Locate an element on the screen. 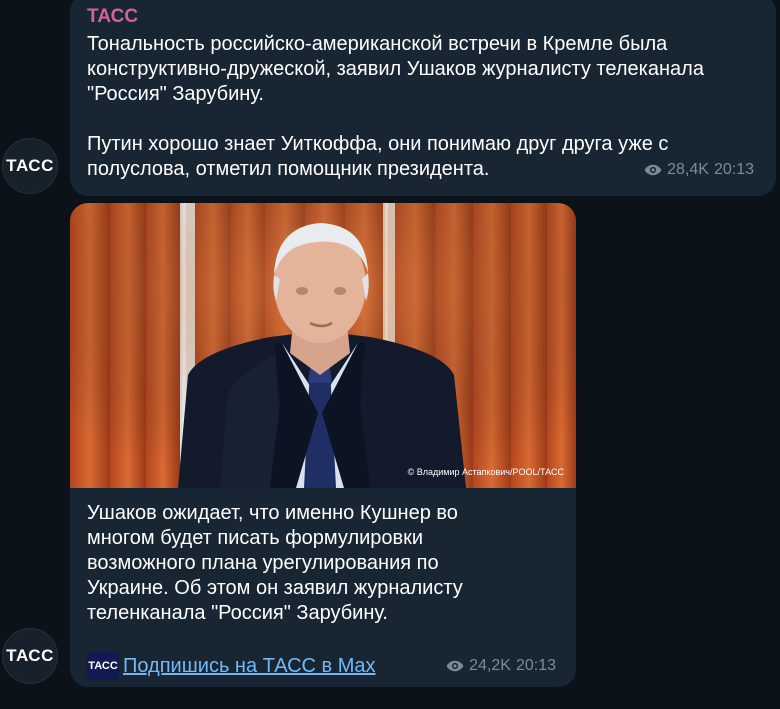  sender-name: ТАСС is located at coordinates (112, 17).